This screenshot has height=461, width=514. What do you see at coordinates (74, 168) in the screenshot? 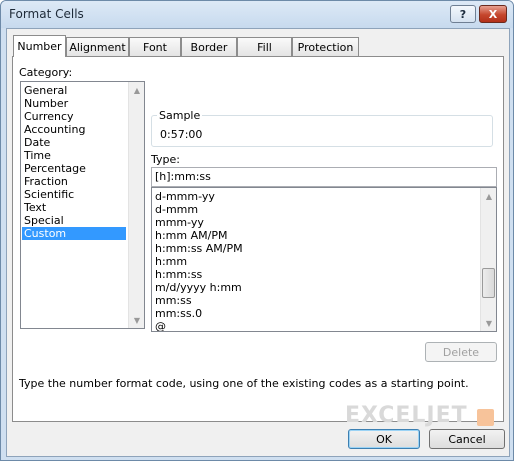
I see `category-item-percentage: Percentage` at bounding box center [74, 168].